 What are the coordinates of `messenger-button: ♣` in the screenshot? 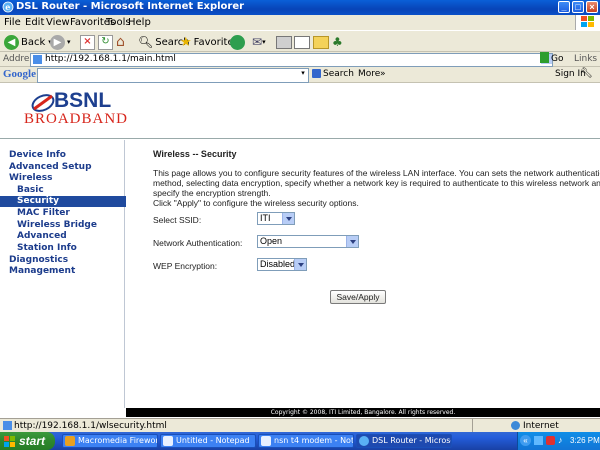 It's located at (337, 42).